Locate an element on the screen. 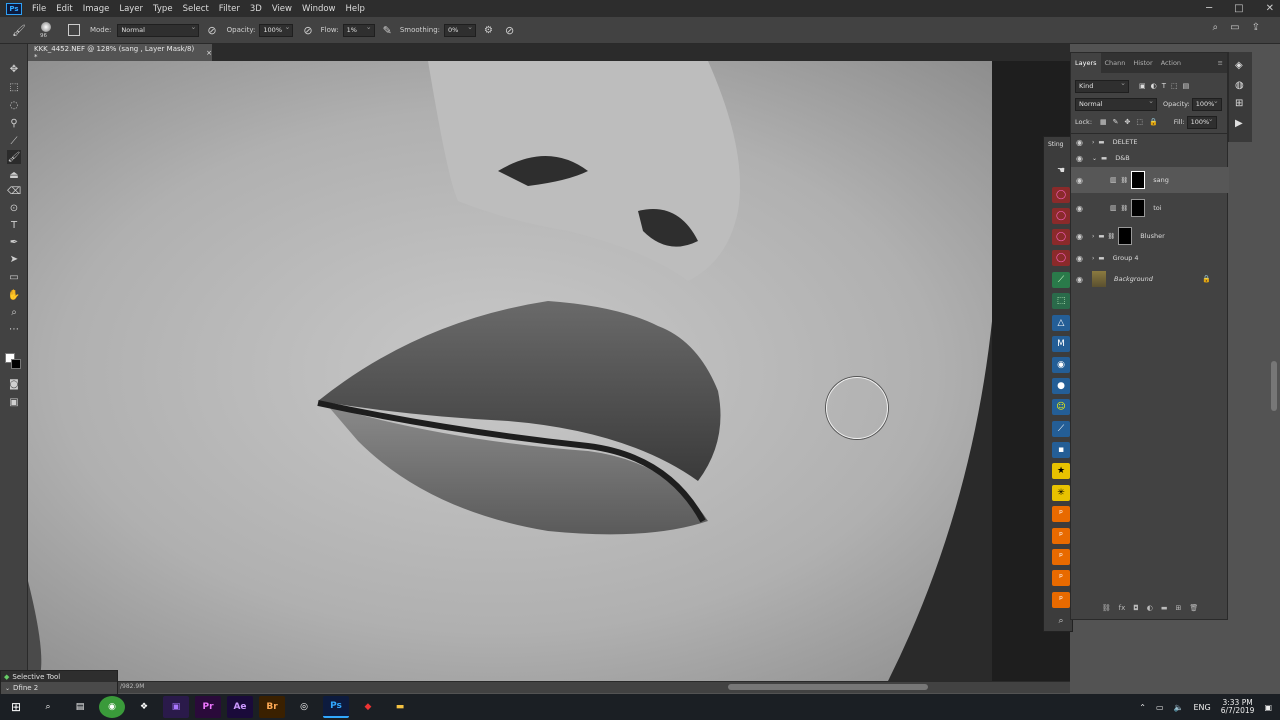  dfine-item: Dfine 2 is located at coordinates (25, 688).